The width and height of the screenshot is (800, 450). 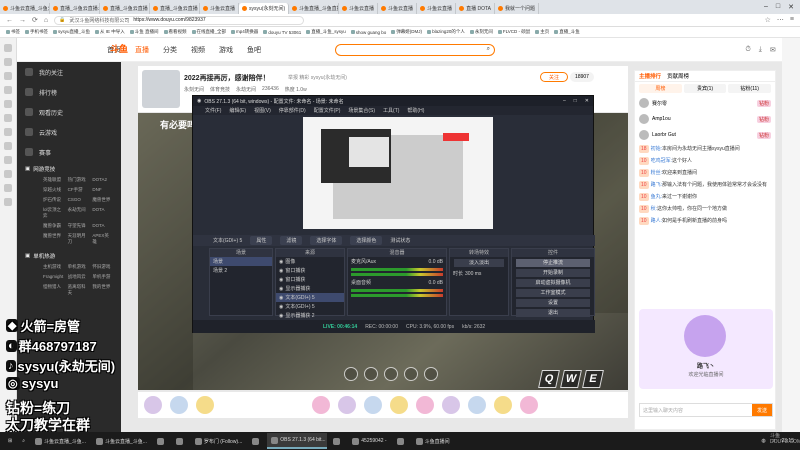 I want to click on forward-icon: →, so click(x=22, y=20).